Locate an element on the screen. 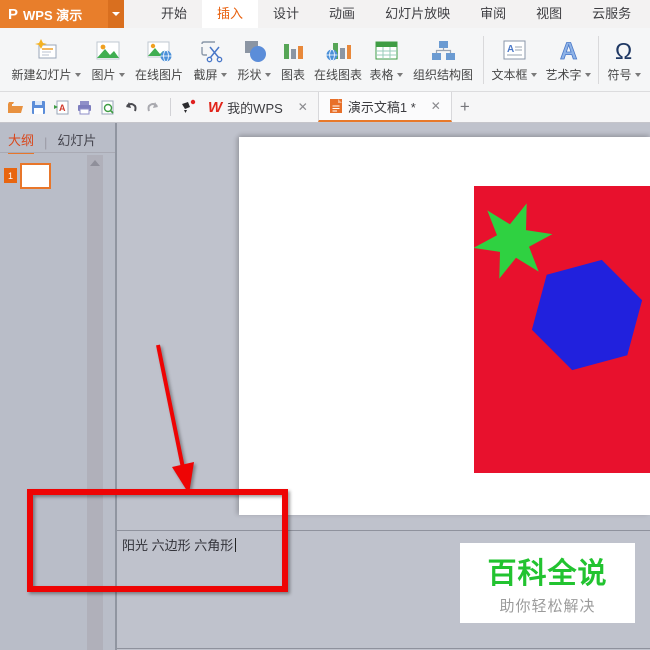 The height and width of the screenshot is (650, 650). wordart-label: 艺术字 is located at coordinates (563, 75).